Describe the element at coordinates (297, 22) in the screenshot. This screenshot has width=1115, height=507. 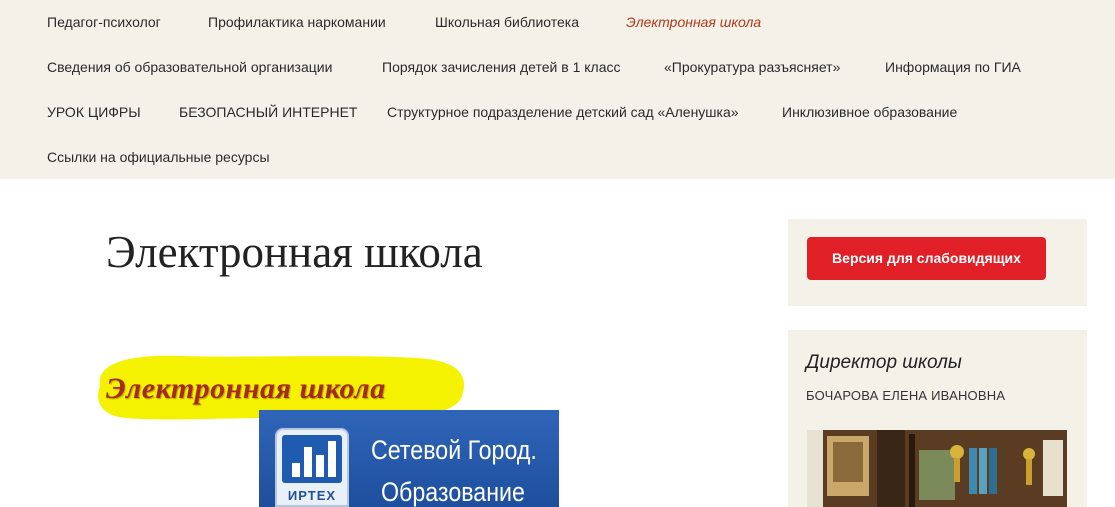
I see `nav-item-profilaktika: Профилактика наркомании` at that location.